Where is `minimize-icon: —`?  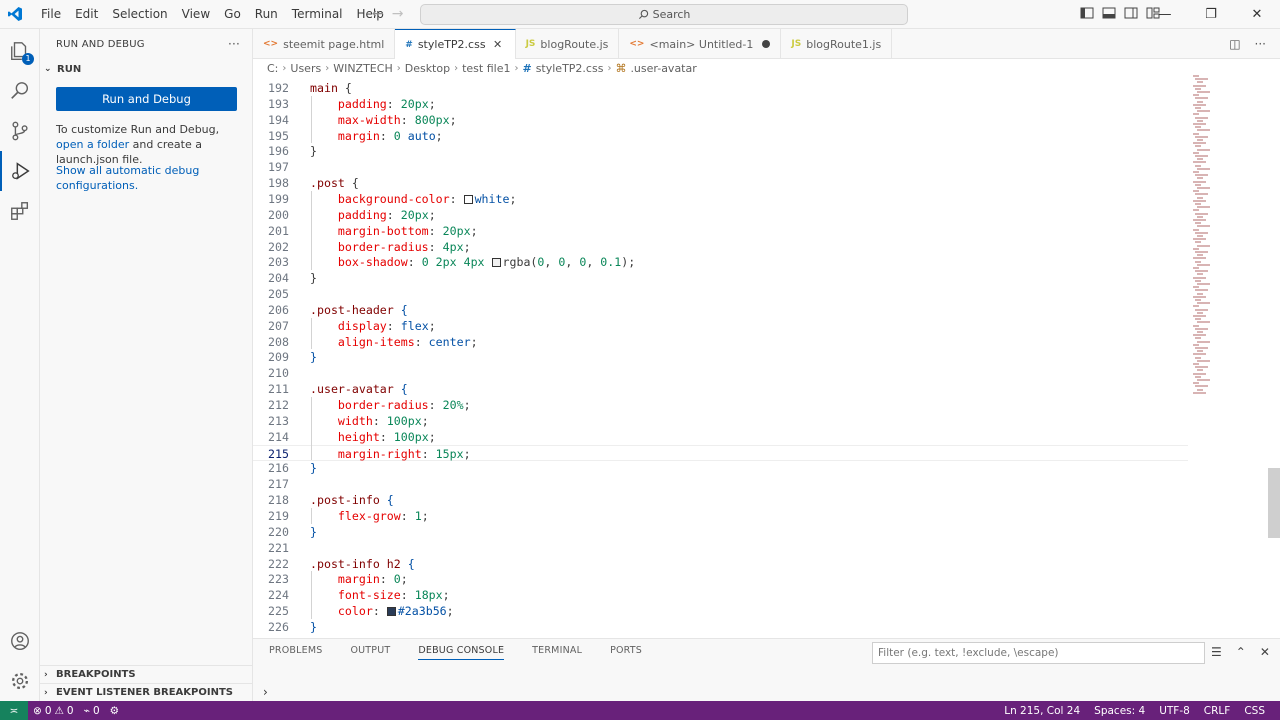
minimize-icon: — is located at coordinates (1165, 14).